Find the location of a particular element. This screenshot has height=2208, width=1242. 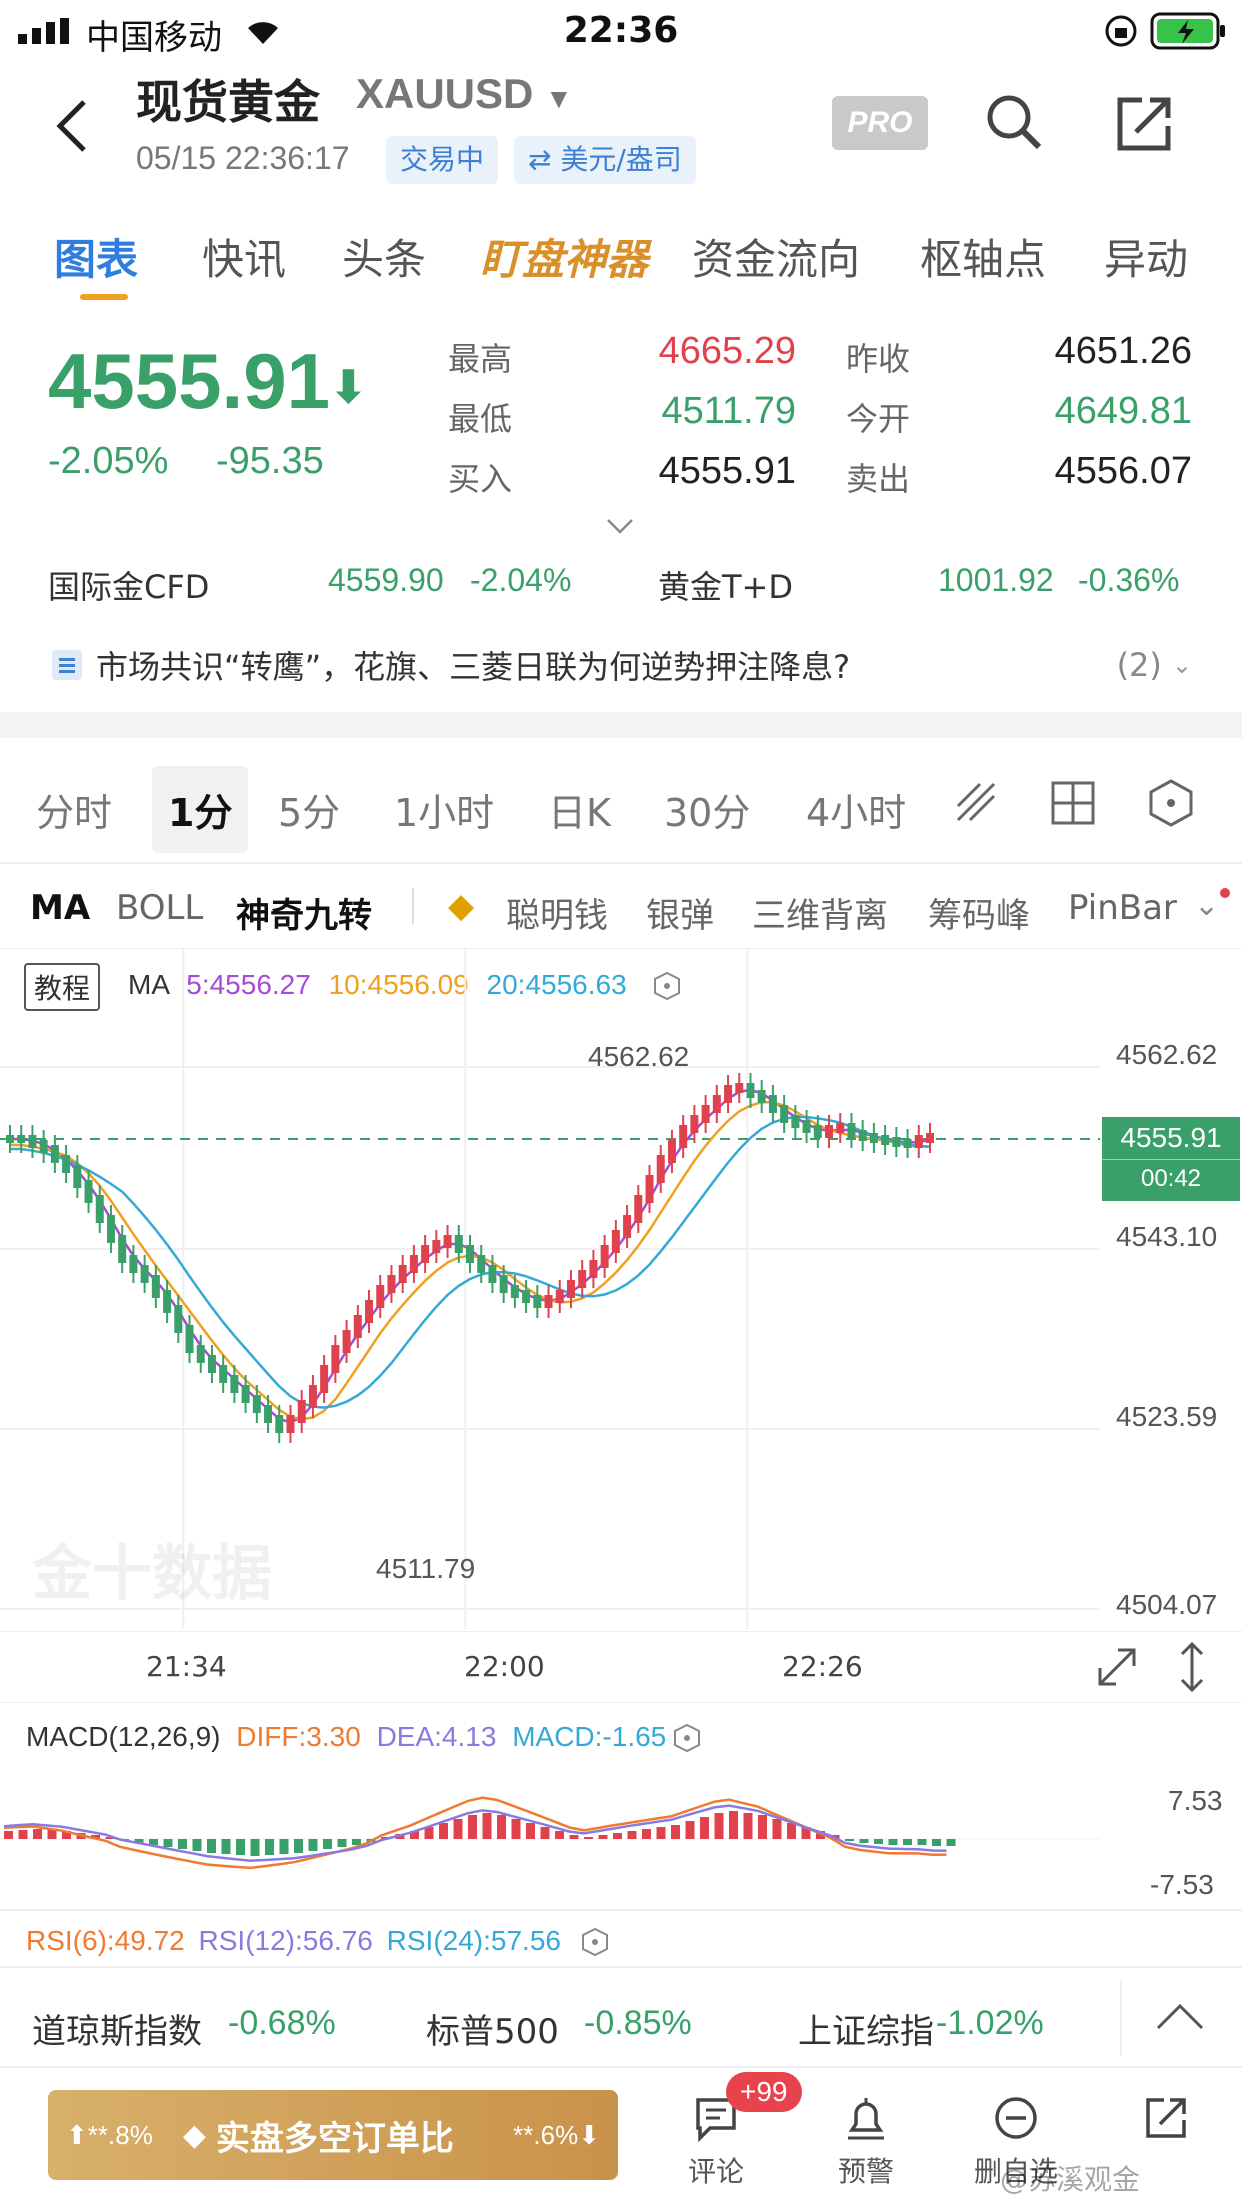

indicator-boll: BOLL is located at coordinates (159, 908).